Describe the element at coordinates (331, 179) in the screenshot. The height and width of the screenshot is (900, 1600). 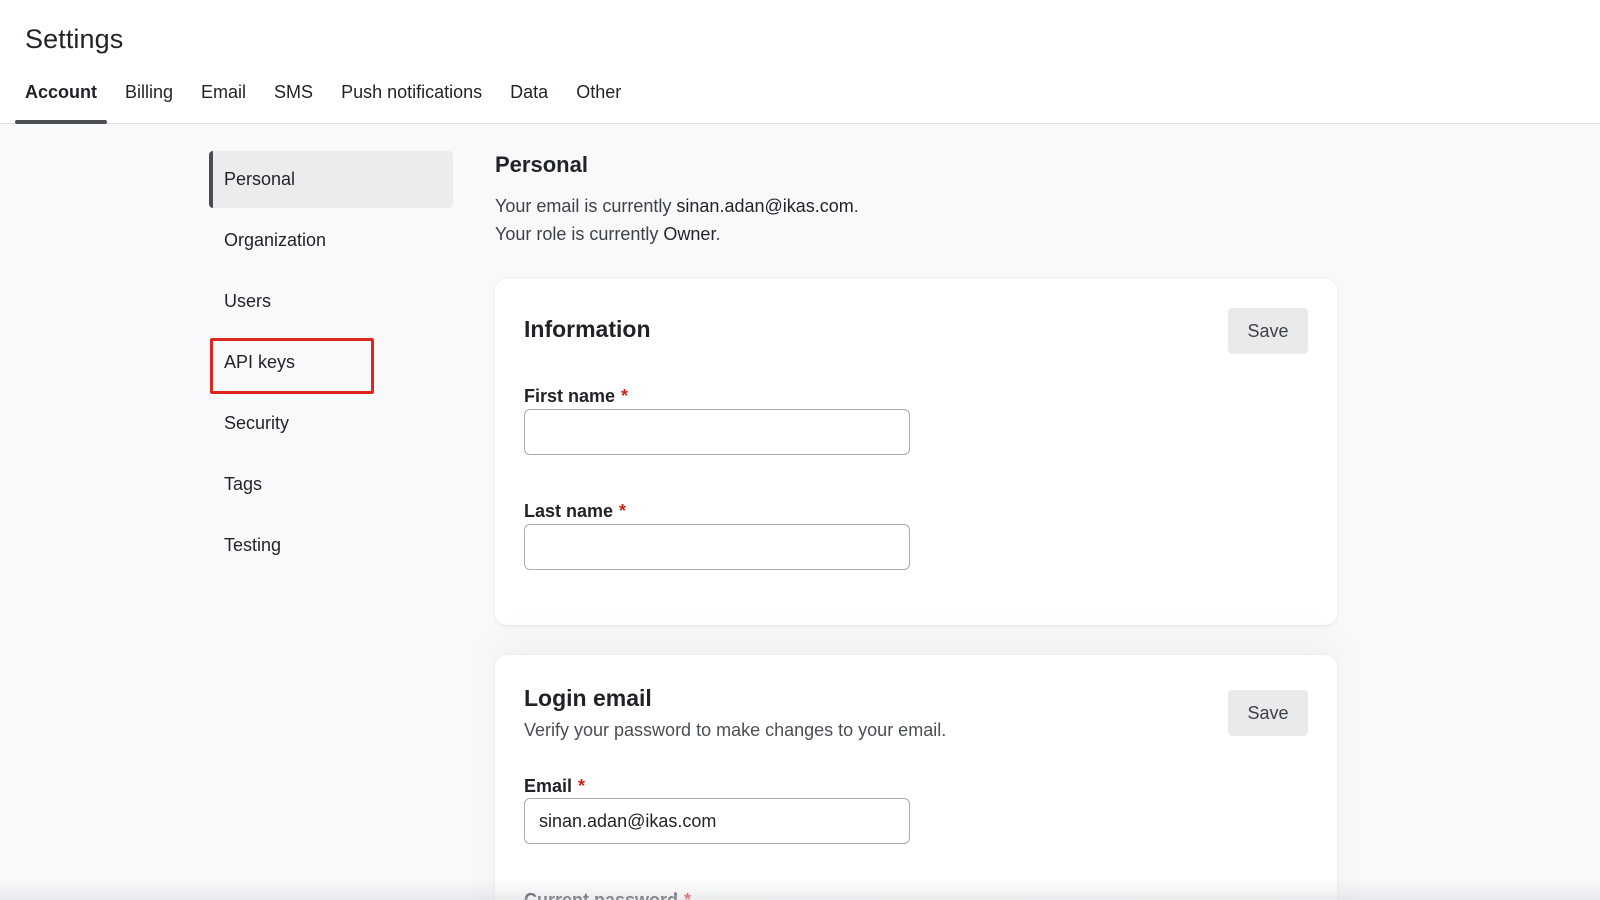
I see `sidebar-item-personal: Personal` at that location.